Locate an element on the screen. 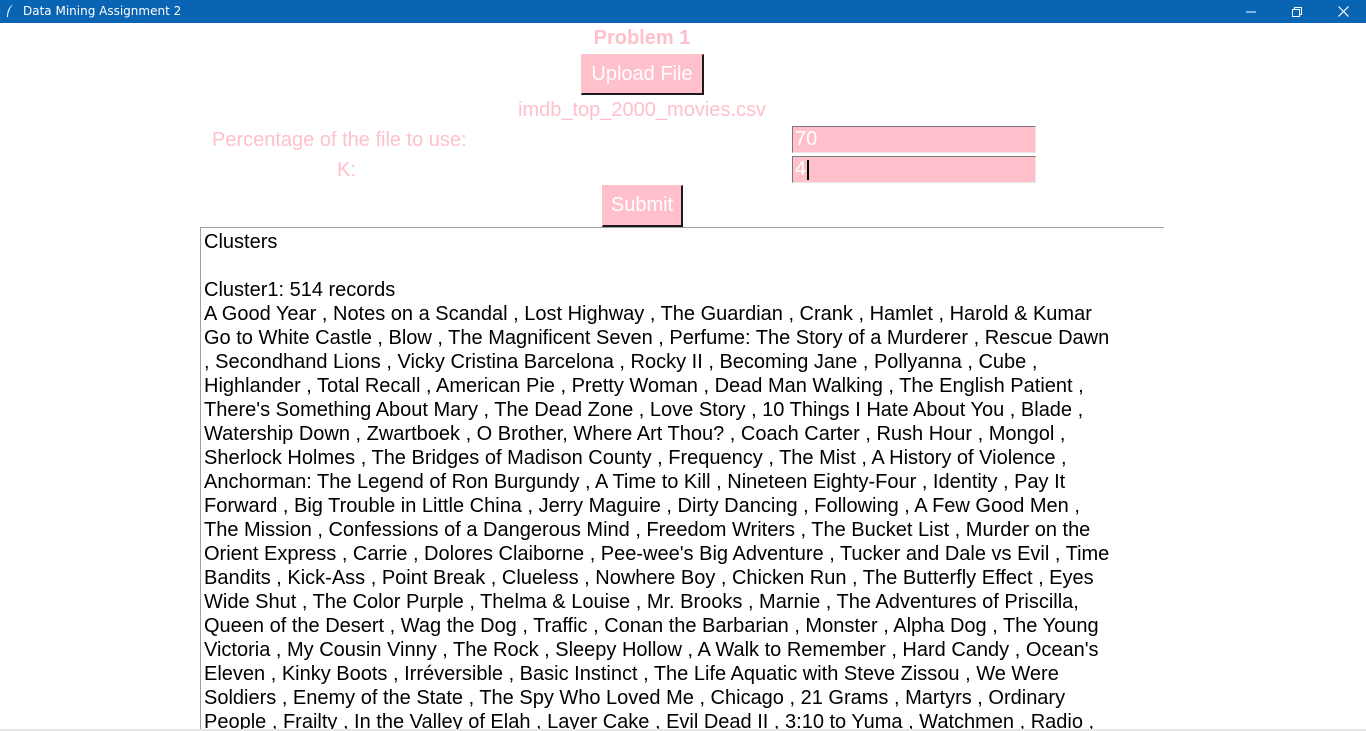 This screenshot has height=731, width=1366. results-line: Clusters is located at coordinates (241, 242).